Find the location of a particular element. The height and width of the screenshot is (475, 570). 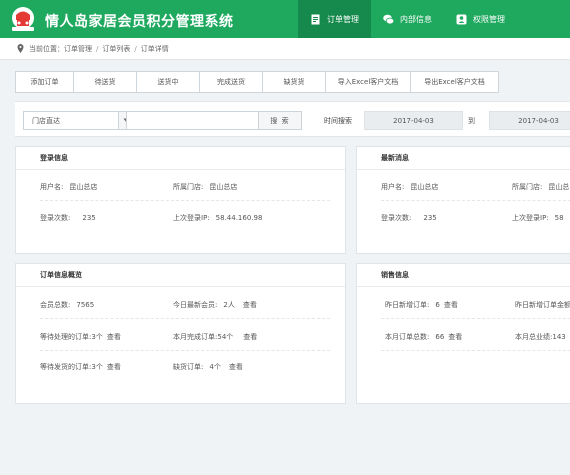

date-from-field: 2017-04-03 is located at coordinates (413, 120).